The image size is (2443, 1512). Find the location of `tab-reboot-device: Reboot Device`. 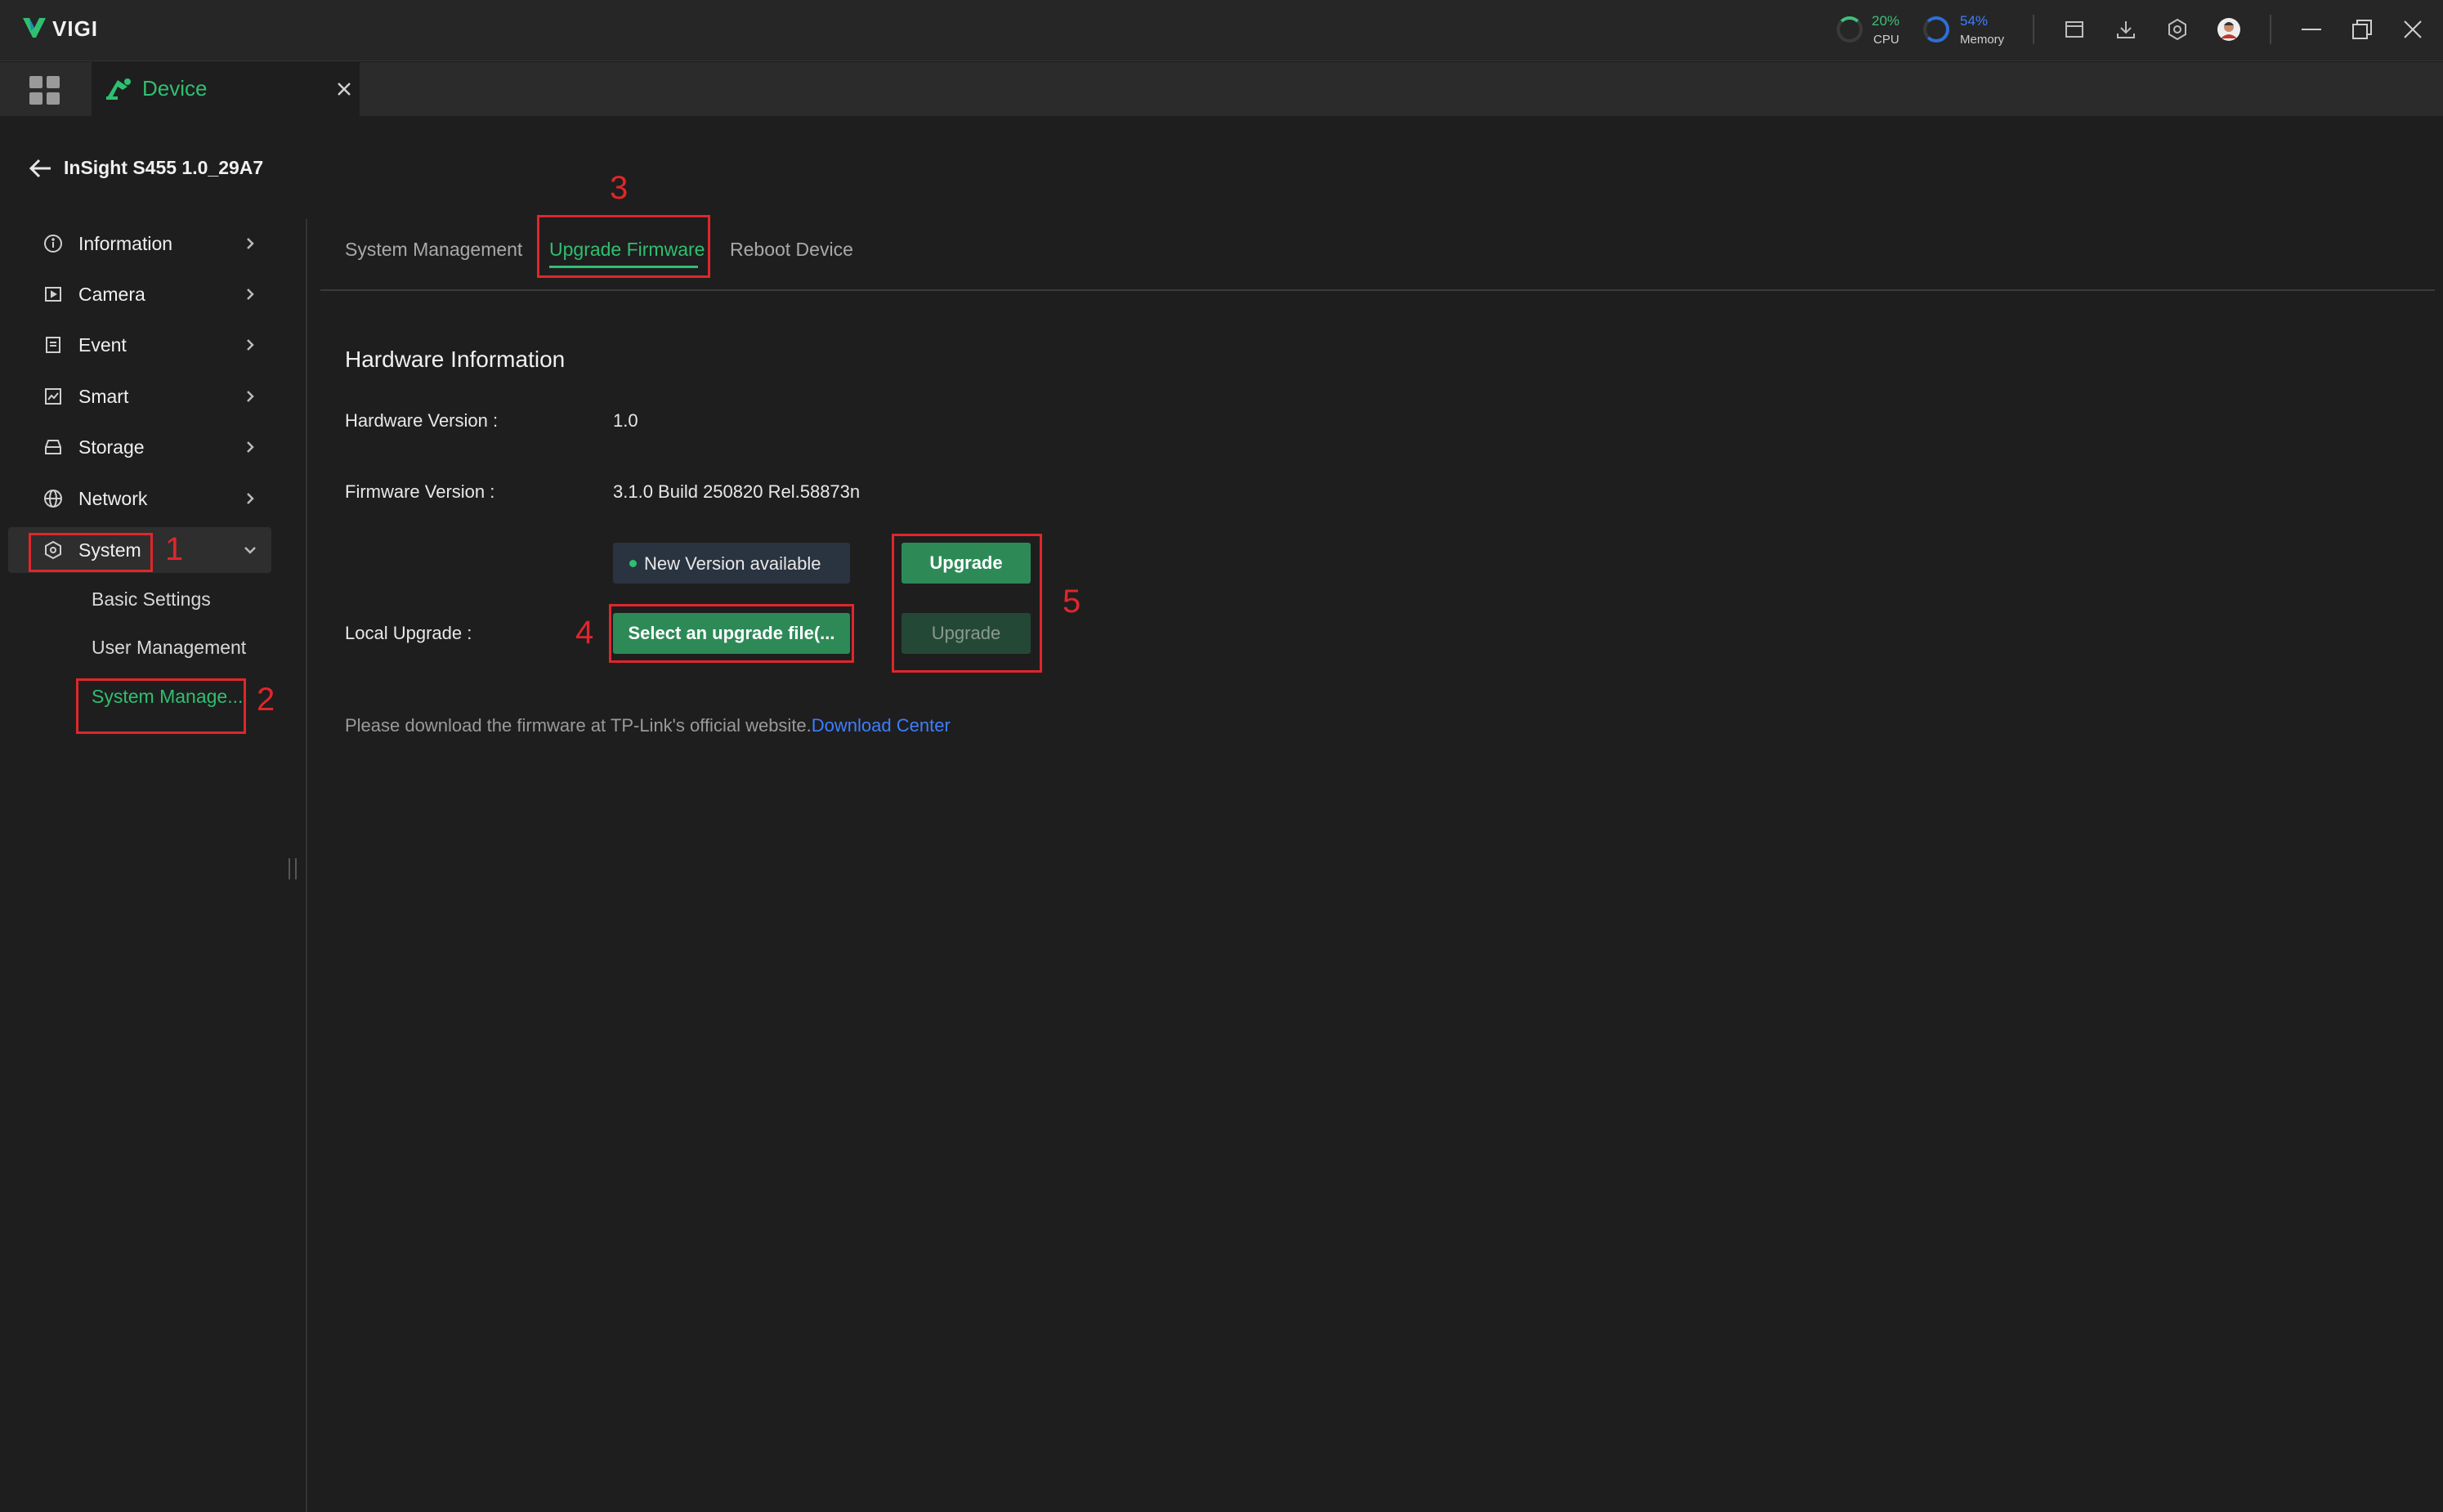

tab-reboot-device: Reboot Device is located at coordinates (791, 250).